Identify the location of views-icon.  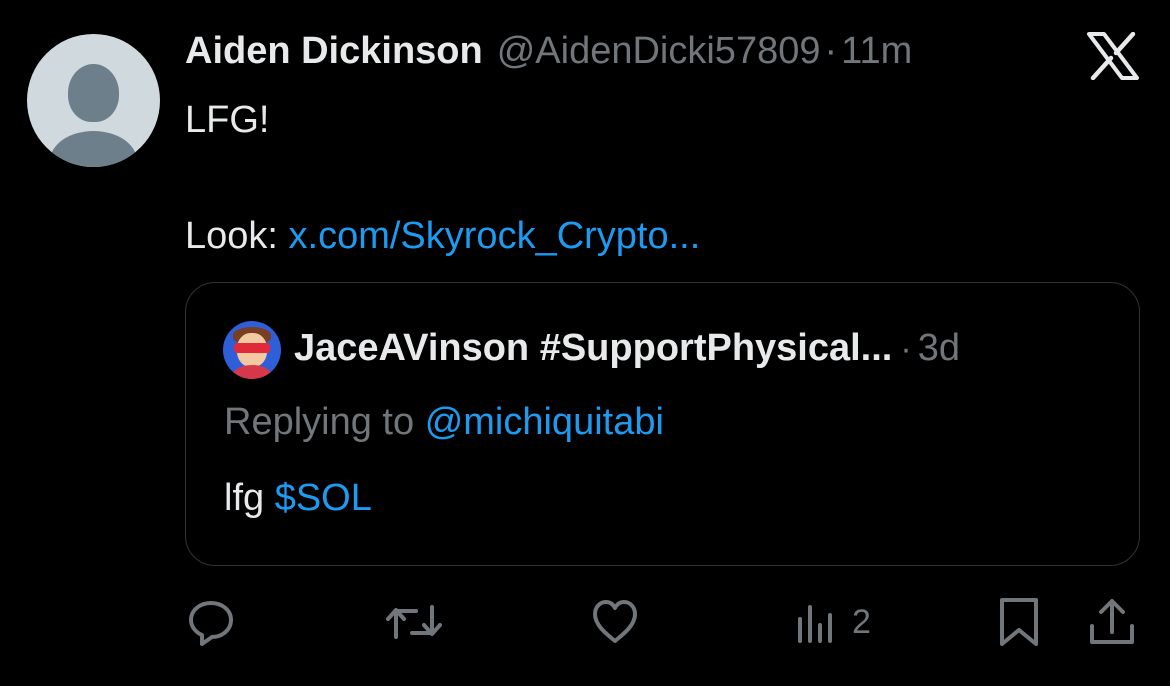
(815, 624).